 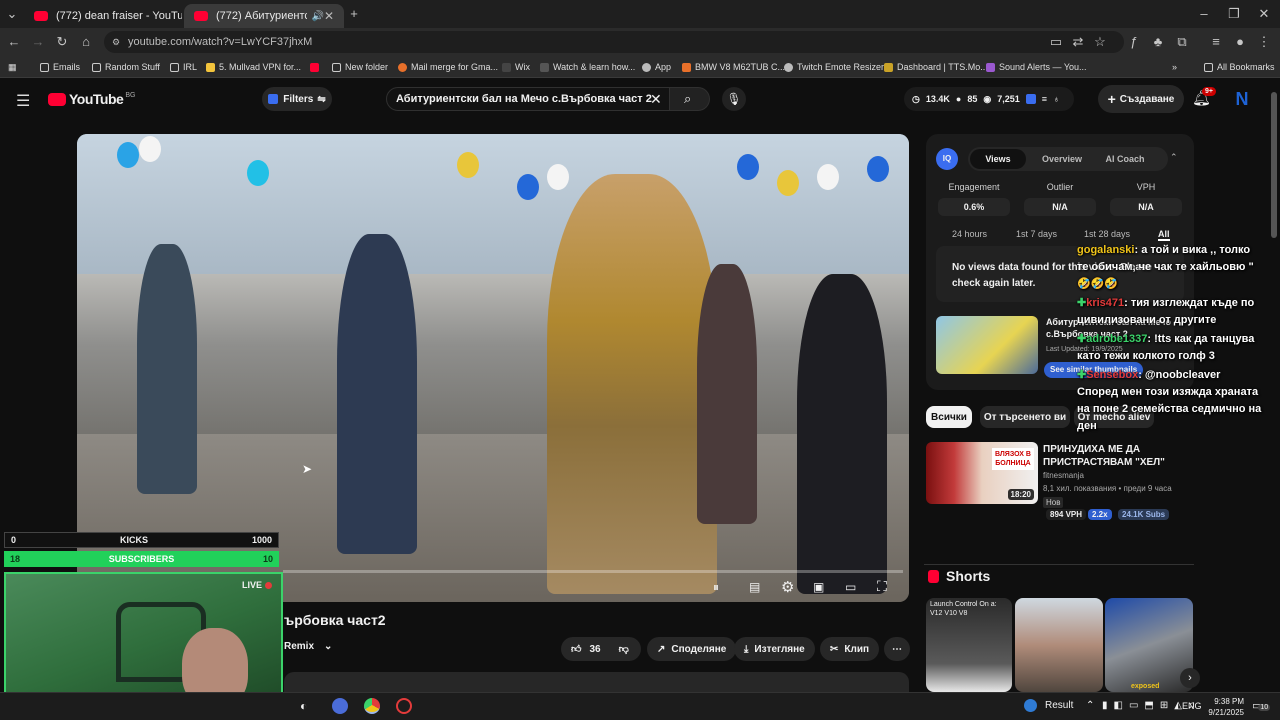 I want to click on range-7d: 1st 7 days, so click(x=1036, y=234).